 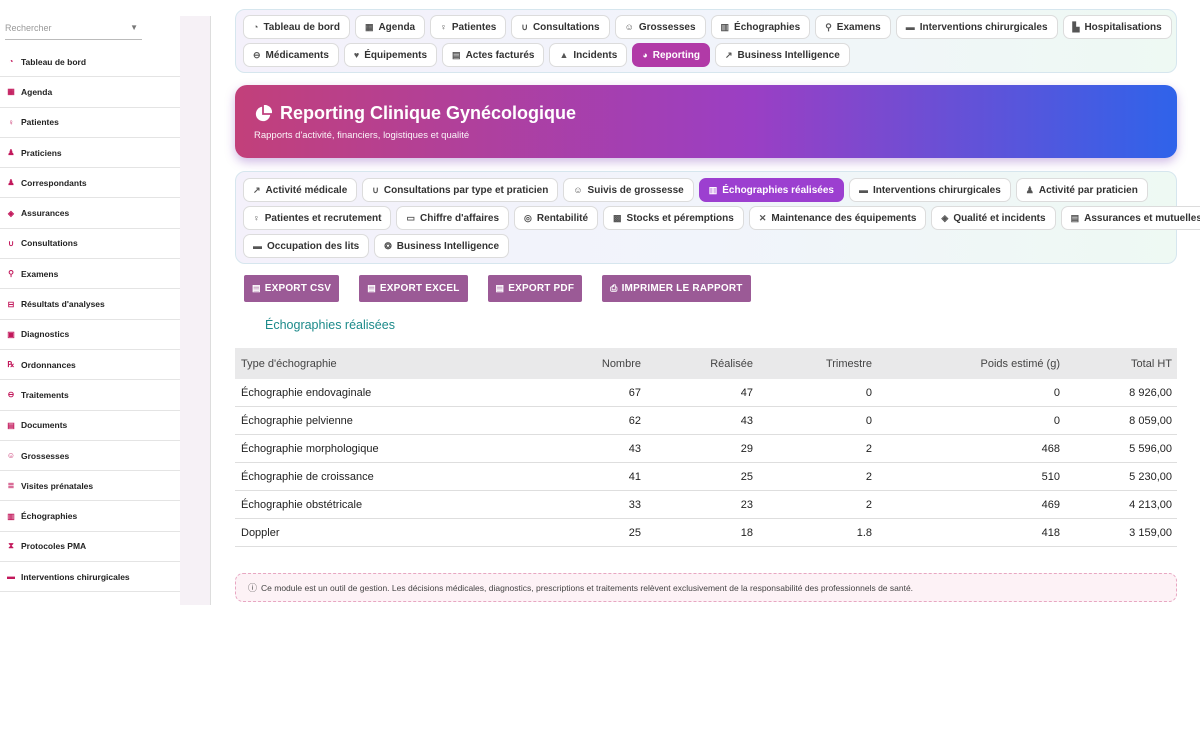 I want to click on report-tab-patientes-et-recrutement: ♀ Patientes et recrutement, so click(x=317, y=218).